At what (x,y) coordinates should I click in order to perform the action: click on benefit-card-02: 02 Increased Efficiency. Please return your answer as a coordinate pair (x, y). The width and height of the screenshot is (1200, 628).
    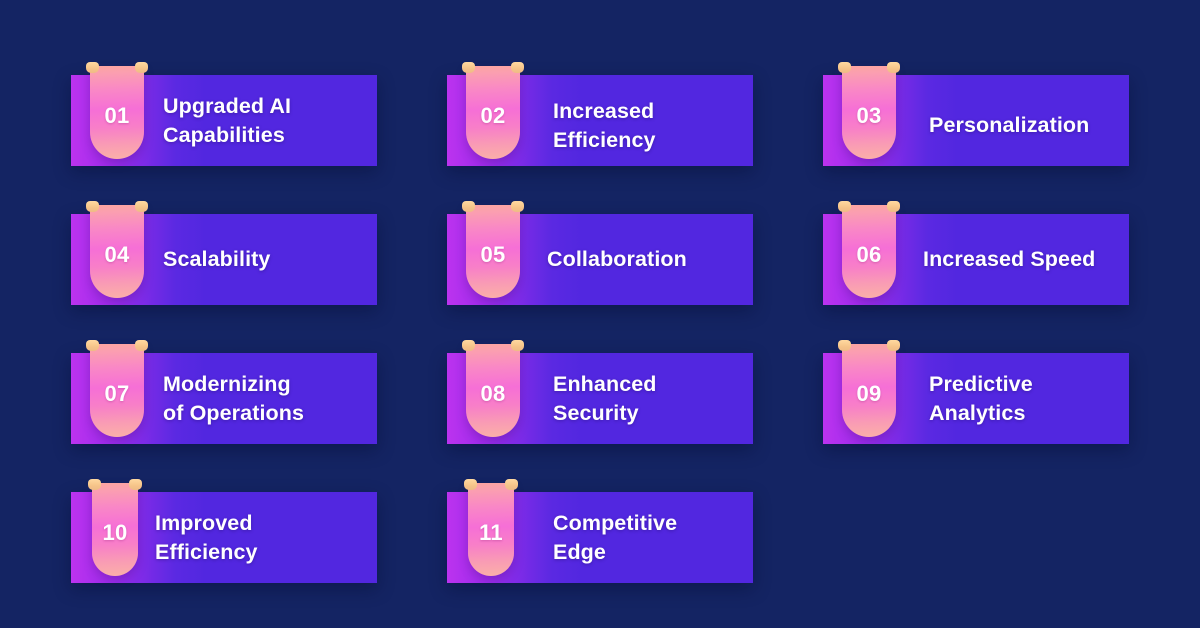
    Looking at the image, I should click on (600, 114).